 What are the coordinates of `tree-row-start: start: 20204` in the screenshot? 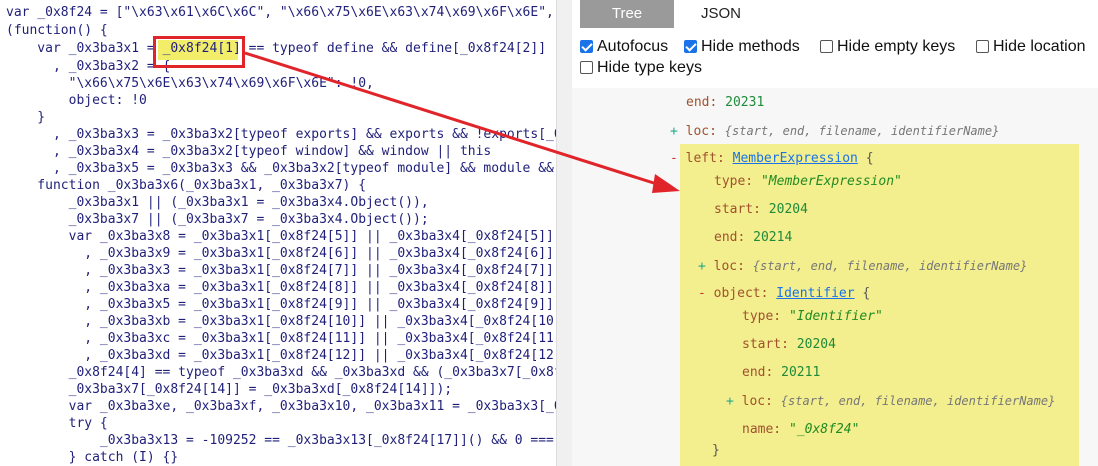 It's located at (761, 210).